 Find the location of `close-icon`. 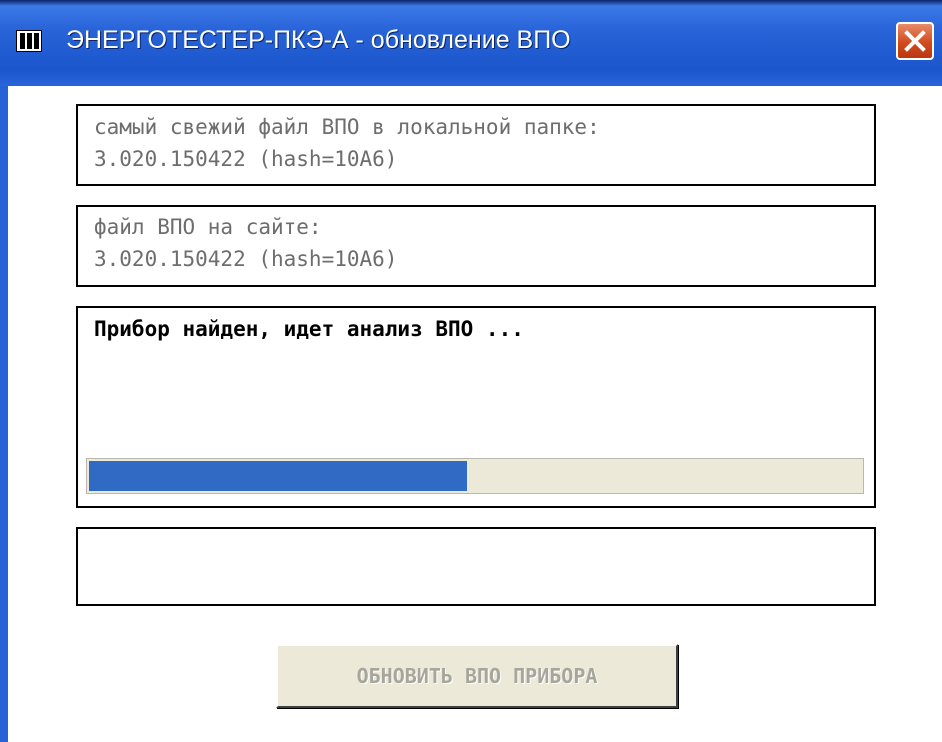

close-icon is located at coordinates (915, 41).